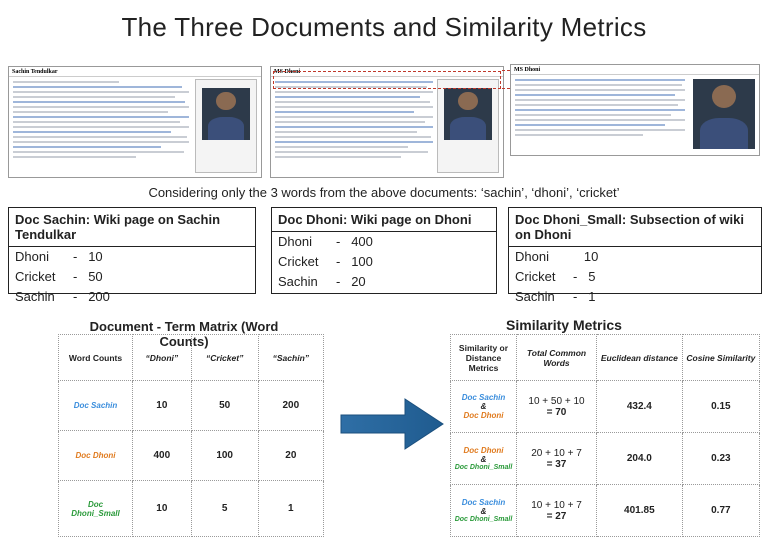 This screenshot has height=542, width=768. Describe the element at coordinates (387, 122) in the screenshot. I see `wiki-thumbnail-dhoni: MS Dhoni` at that location.